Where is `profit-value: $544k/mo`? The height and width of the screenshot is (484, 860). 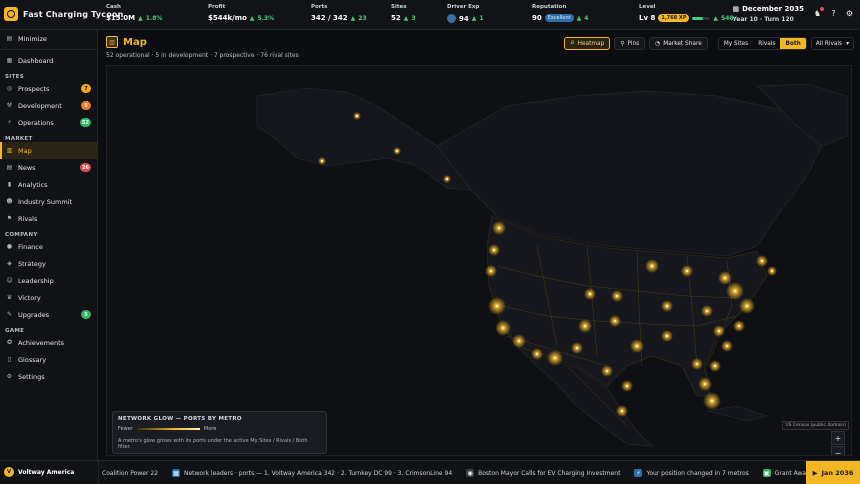
profit-value: $544k/mo is located at coordinates (227, 18).